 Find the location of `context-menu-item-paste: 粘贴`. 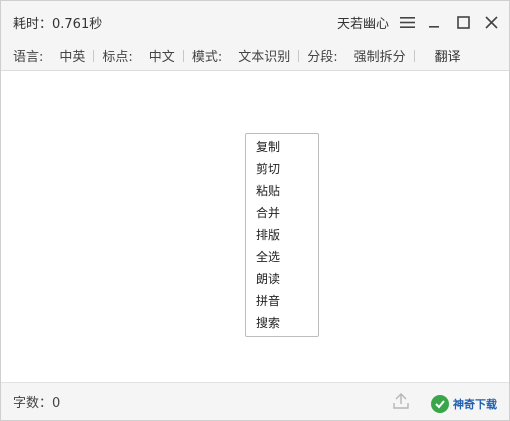

context-menu-item-paste: 粘贴 is located at coordinates (282, 191).